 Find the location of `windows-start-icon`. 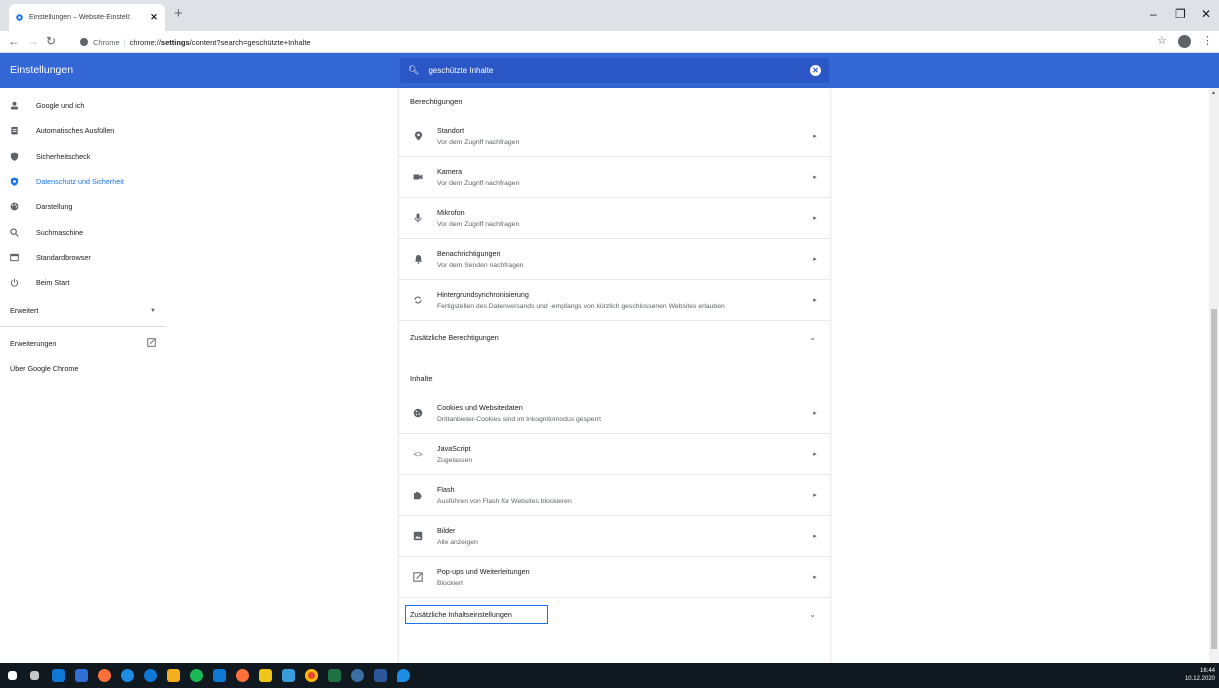

windows-start-icon is located at coordinates (12, 675).